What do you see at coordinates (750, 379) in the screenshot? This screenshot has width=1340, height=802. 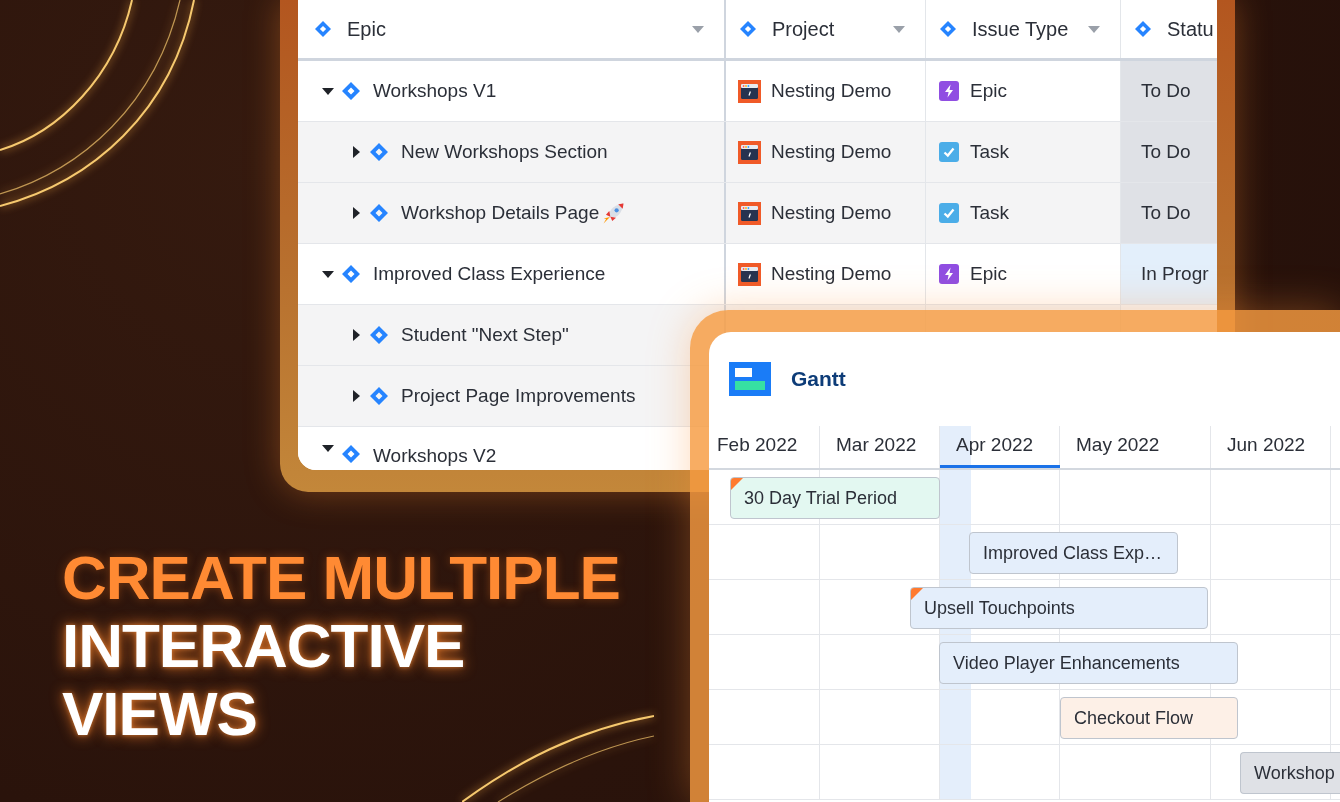 I see `timeline-bars-icon` at bounding box center [750, 379].